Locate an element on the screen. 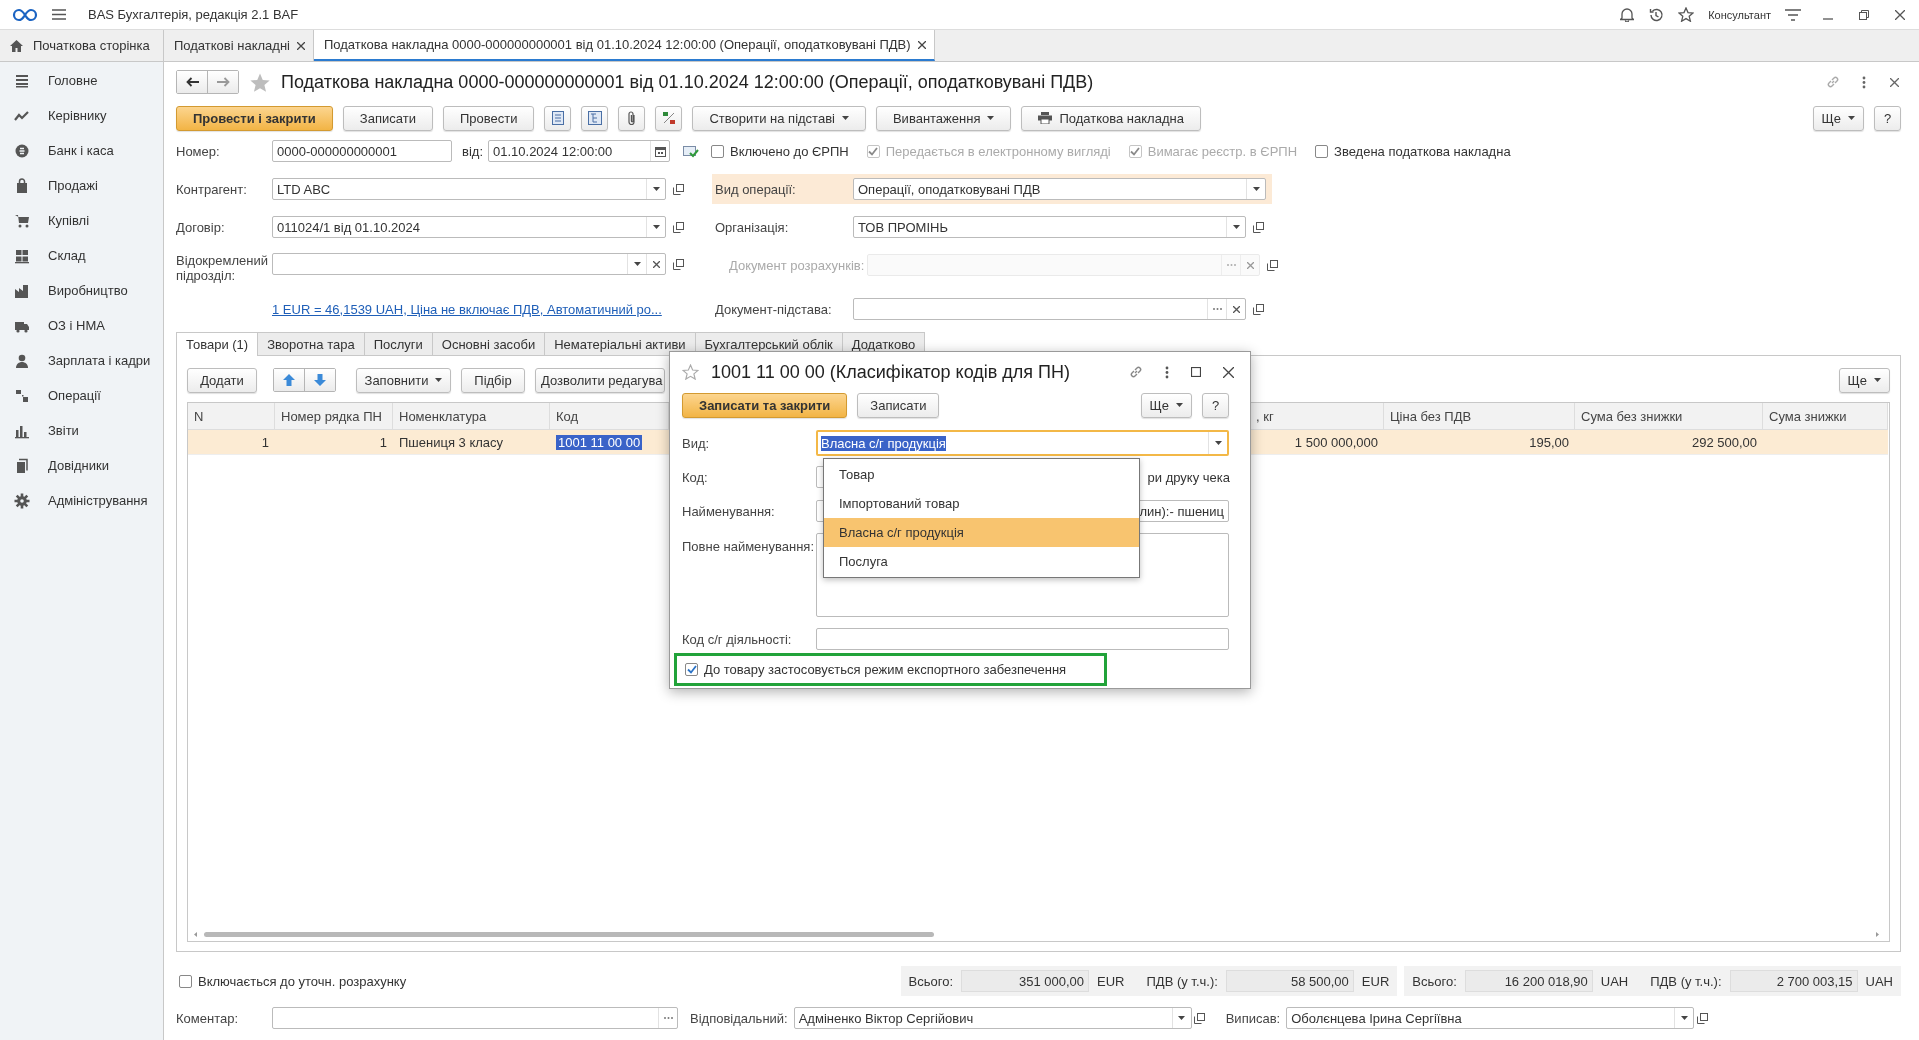 This screenshot has width=1919, height=1040. tab: Нематеріальні активи is located at coordinates (620, 343).